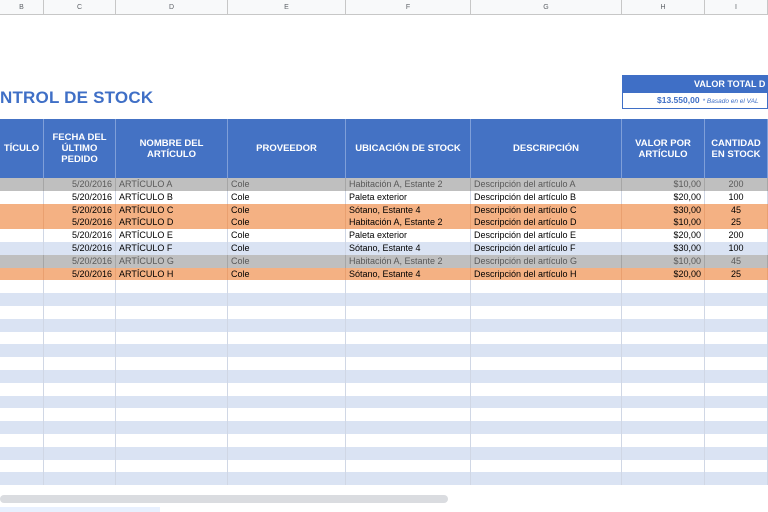 The width and height of the screenshot is (768, 512). I want to click on cell-stock-location: Habitación A, Estante 2, so click(408, 261).